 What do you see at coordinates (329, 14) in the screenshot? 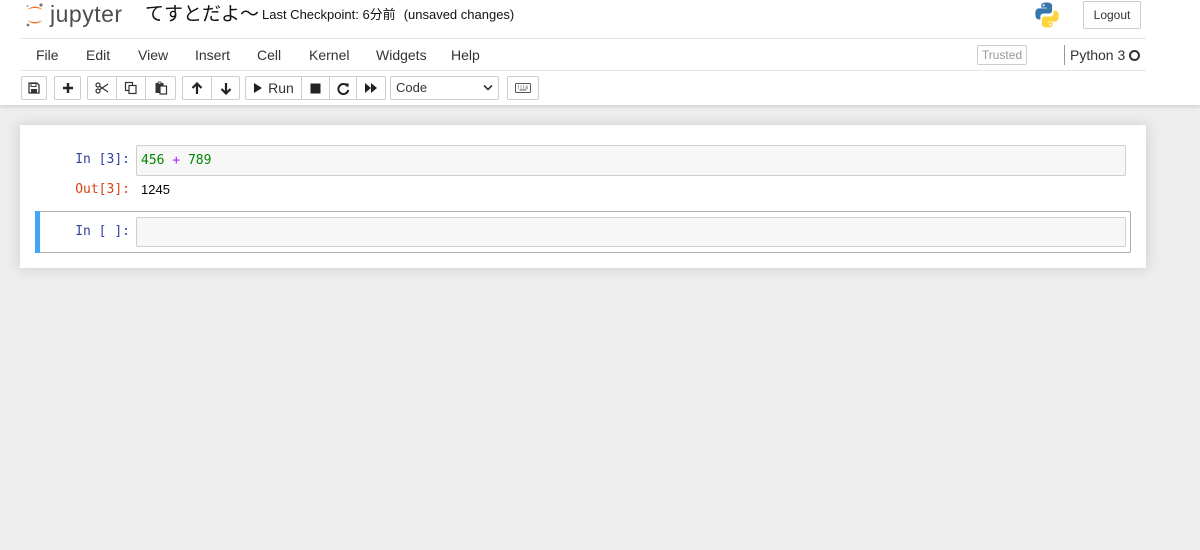
I see `last-checkpoint: Last Checkpoint: 6分前` at bounding box center [329, 14].